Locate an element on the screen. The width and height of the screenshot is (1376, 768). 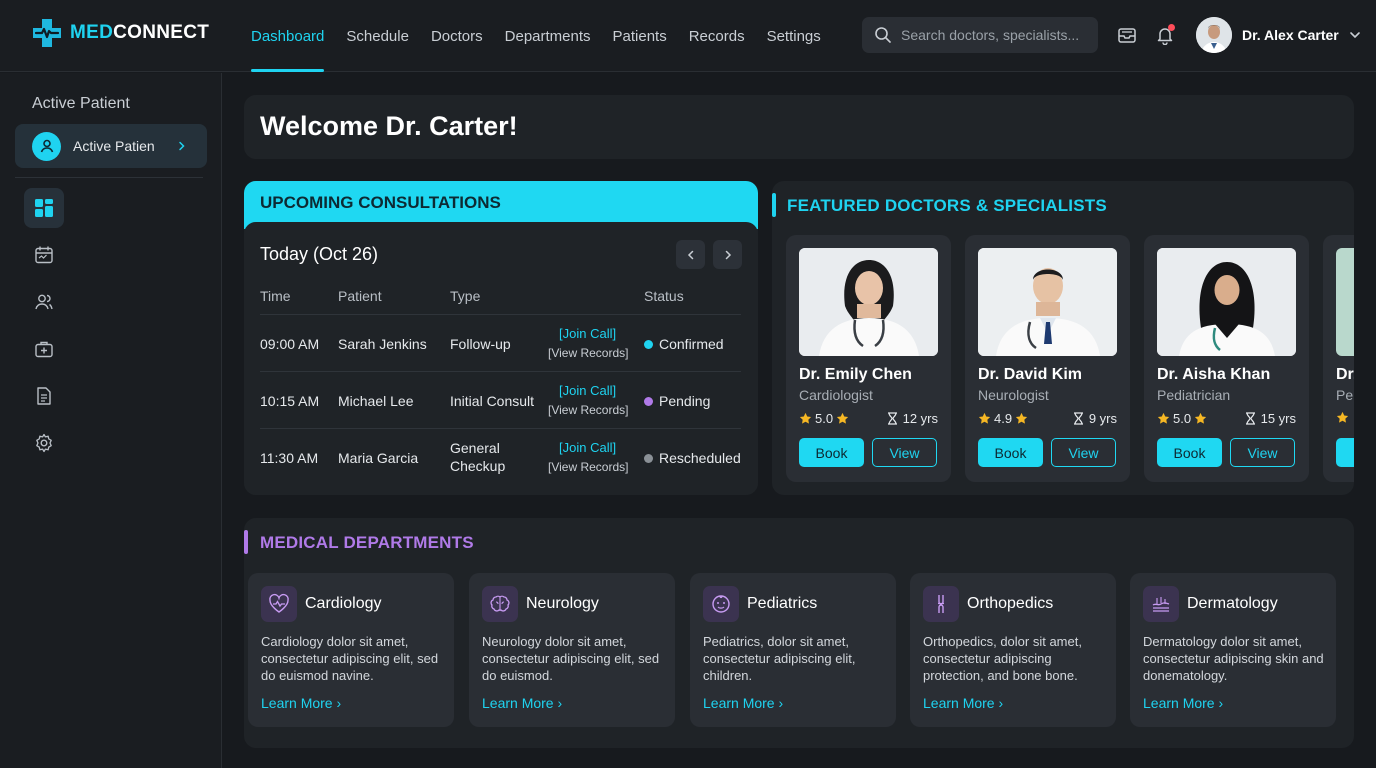
status-label: Pending is located at coordinates (685, 401).